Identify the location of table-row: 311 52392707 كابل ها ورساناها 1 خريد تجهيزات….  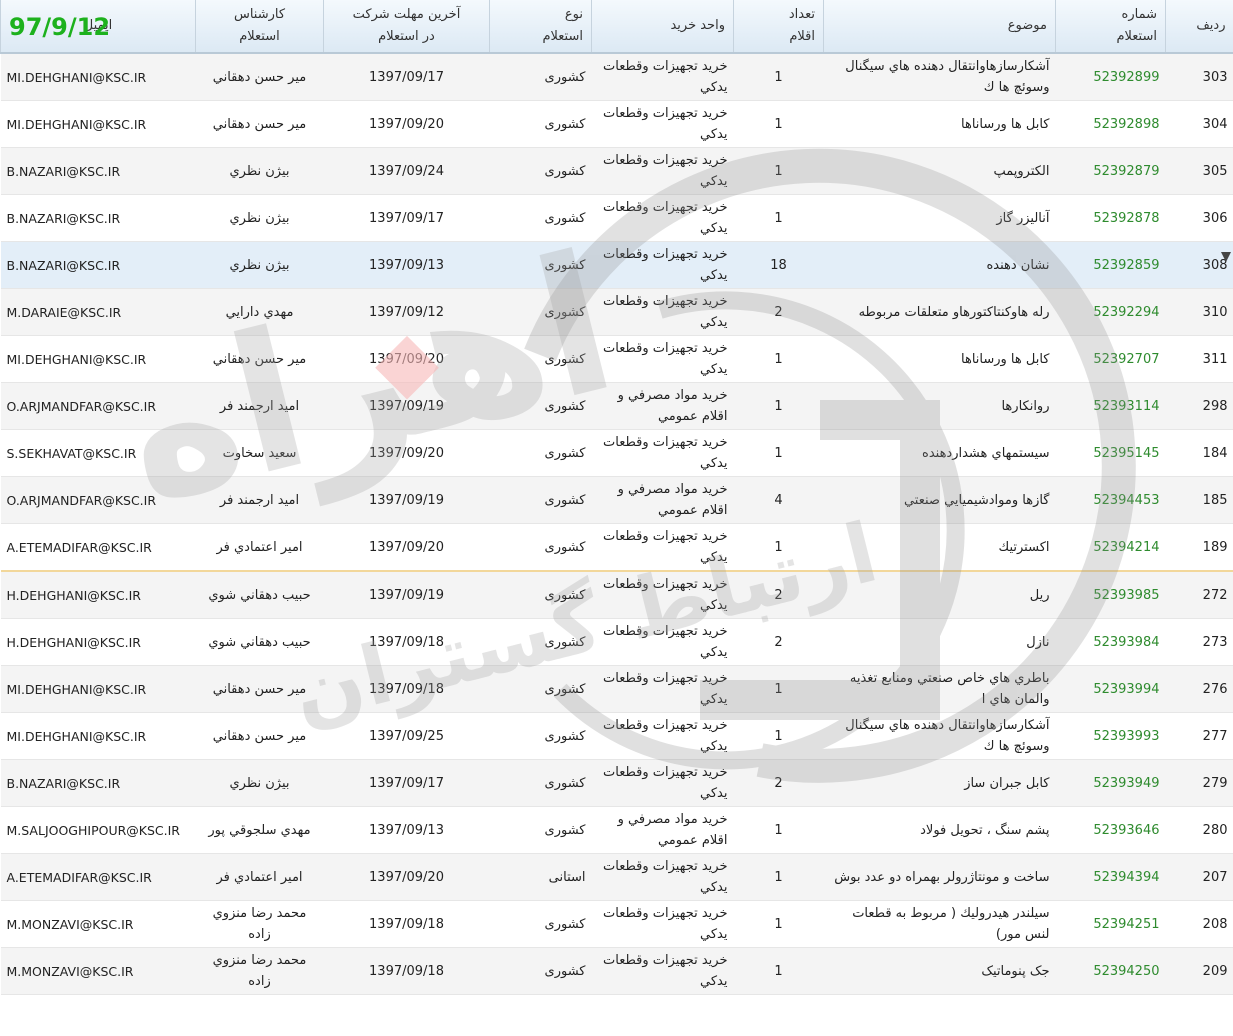
(616, 359).